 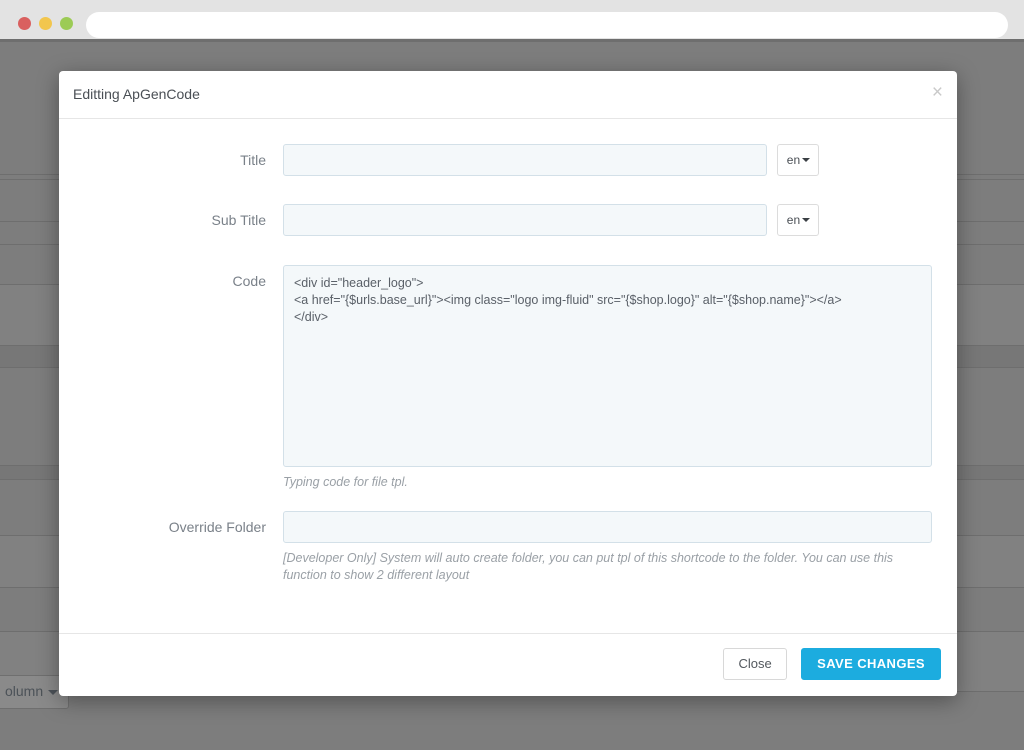 I want to click on sub-title-field-wrap: en, so click(x=620, y=220).